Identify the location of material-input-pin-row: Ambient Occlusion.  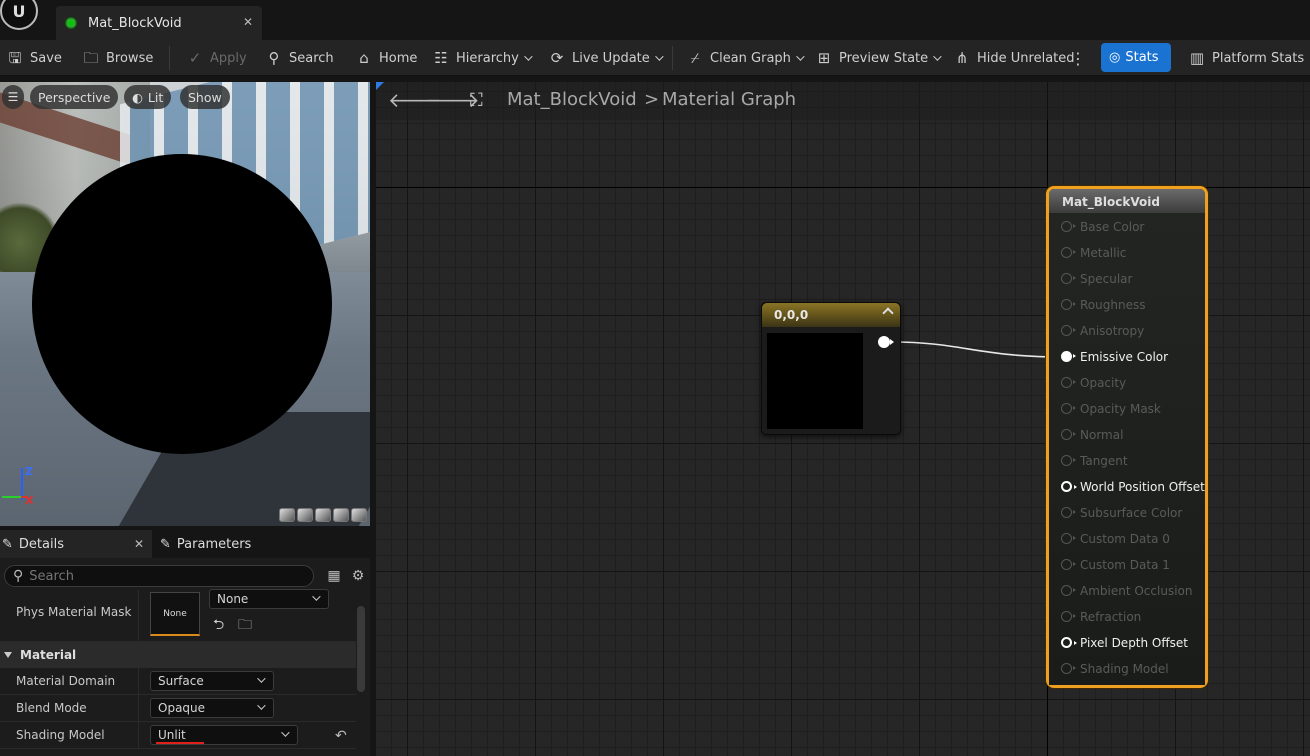
(1127, 592).